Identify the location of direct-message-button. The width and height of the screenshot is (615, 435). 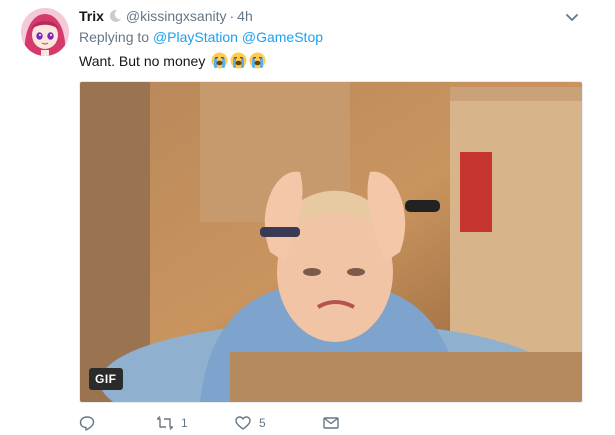
(335, 423).